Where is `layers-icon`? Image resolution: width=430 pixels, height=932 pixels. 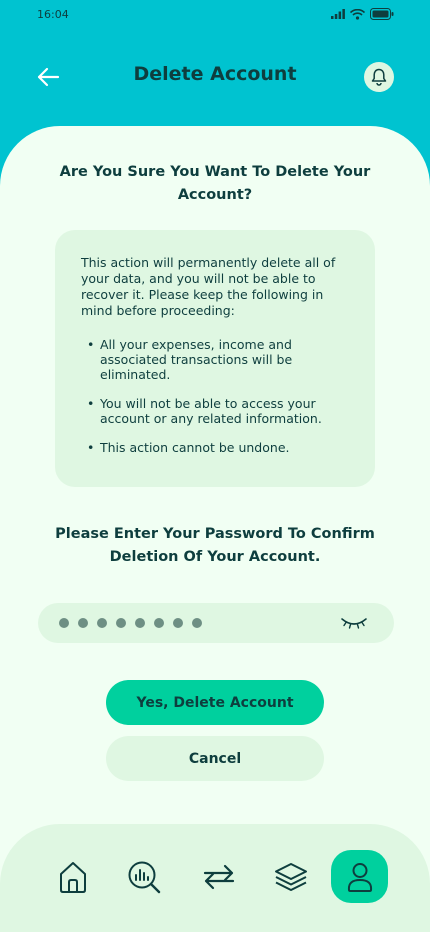
layers-icon is located at coordinates (290, 876).